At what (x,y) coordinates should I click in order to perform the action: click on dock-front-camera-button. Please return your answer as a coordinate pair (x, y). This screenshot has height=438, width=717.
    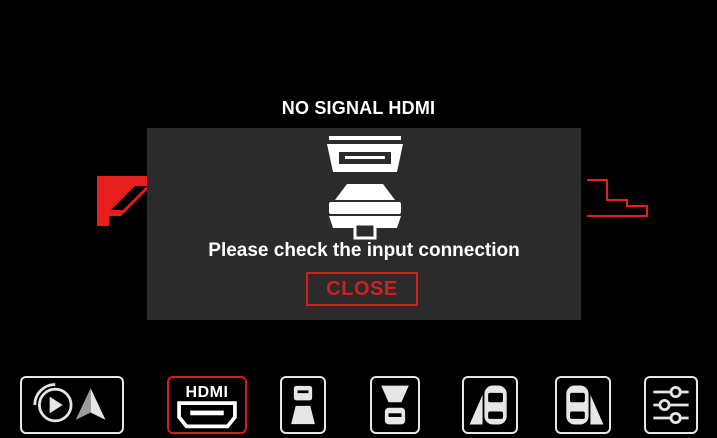
    Looking at the image, I should click on (303, 405).